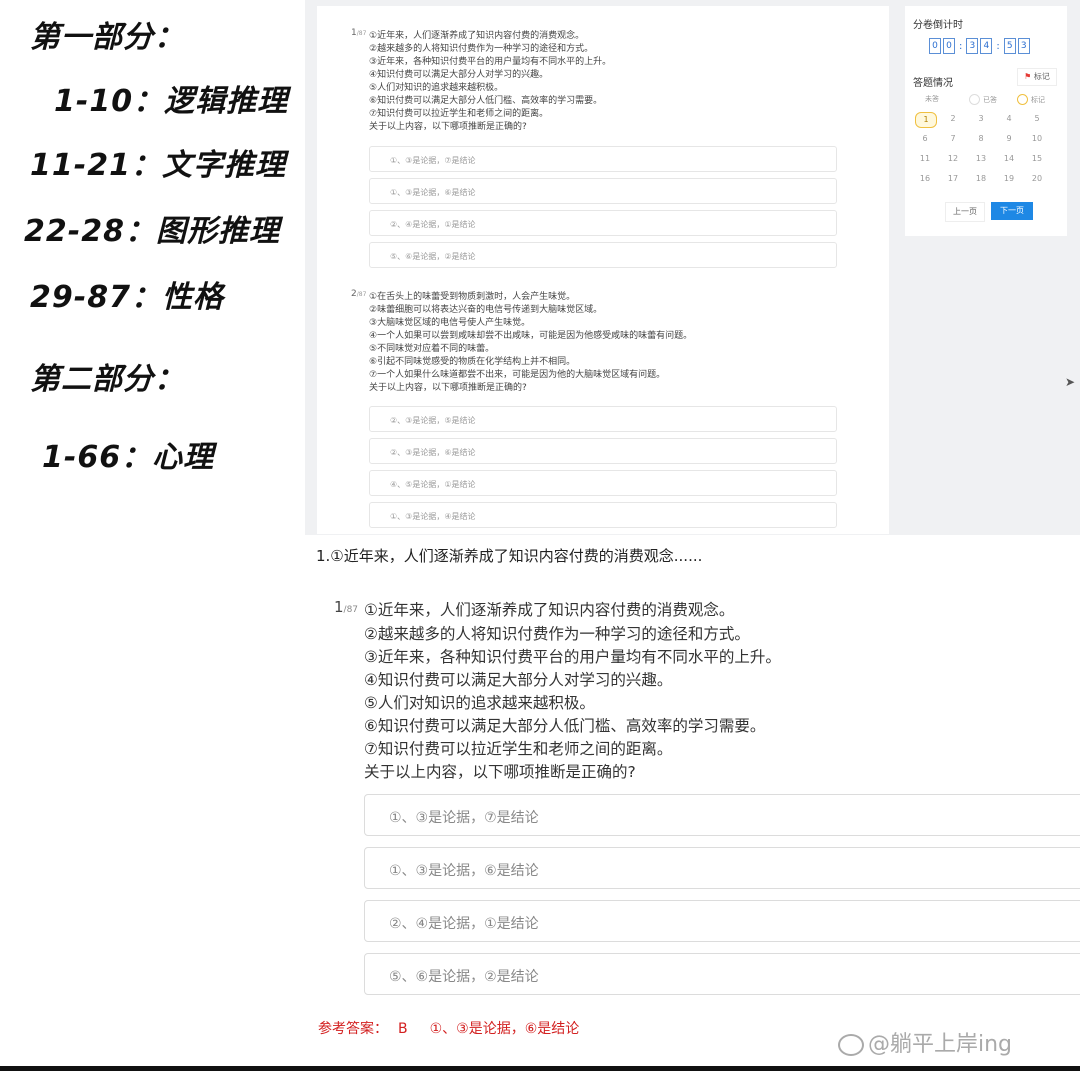 The image size is (1080, 1071). What do you see at coordinates (171, 101) in the screenshot?
I see `outline-item: 1-10：逻辑推理` at bounding box center [171, 101].